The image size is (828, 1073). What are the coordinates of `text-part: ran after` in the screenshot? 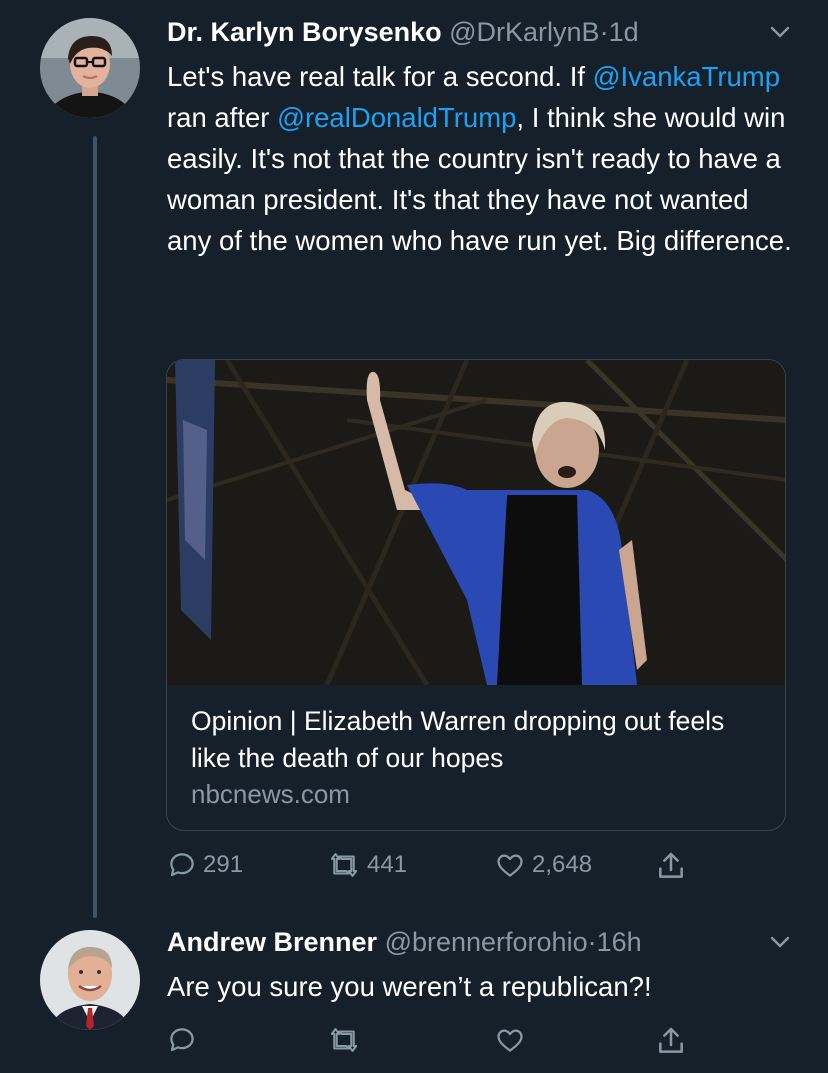 It's located at (222, 117).